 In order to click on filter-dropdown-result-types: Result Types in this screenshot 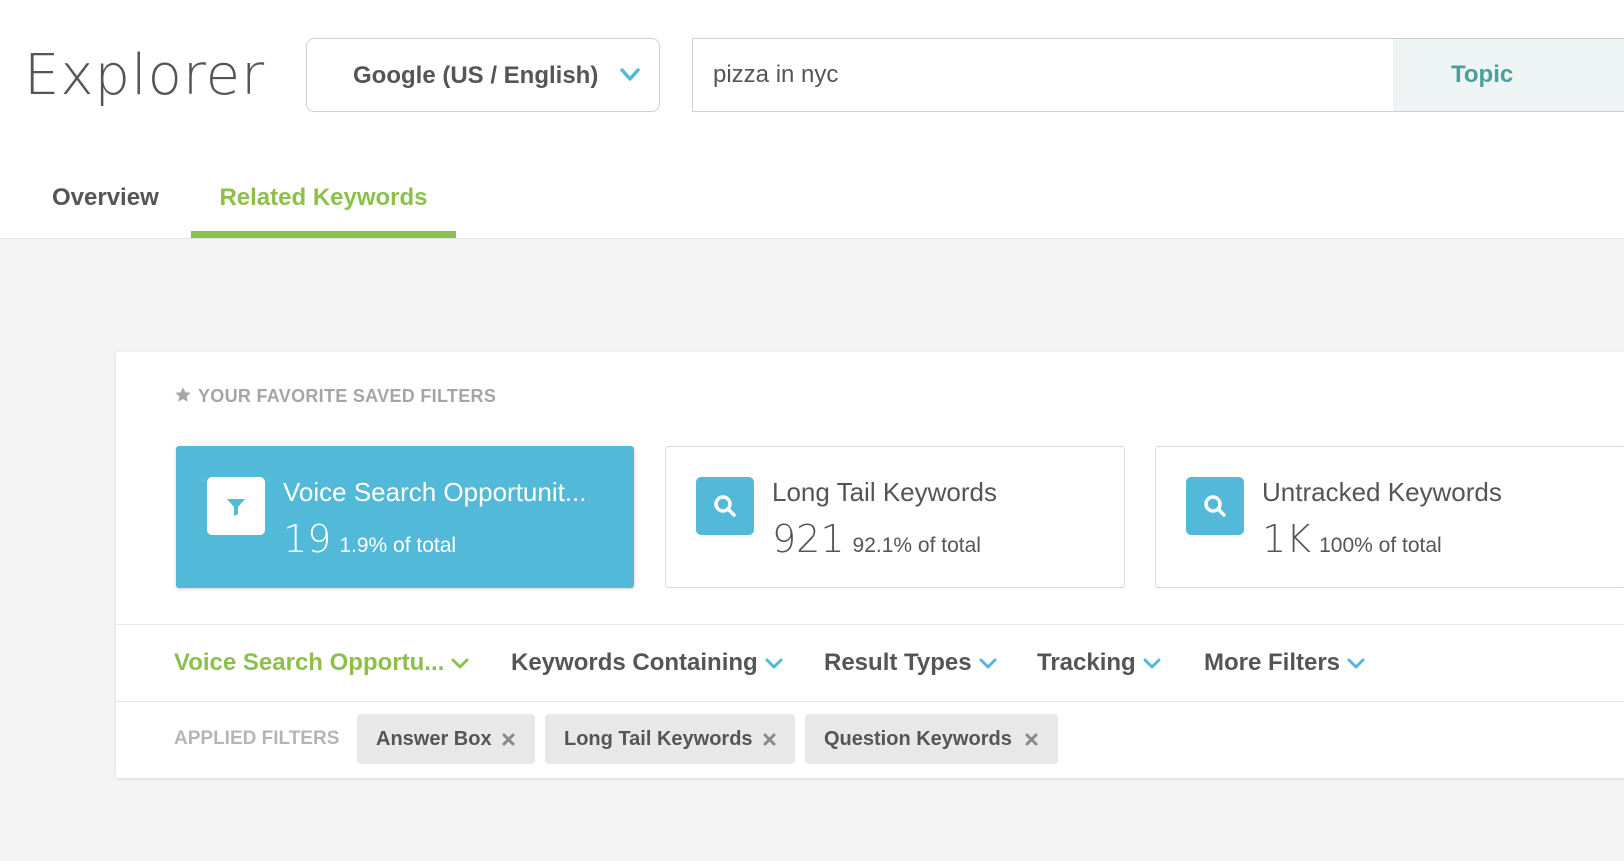, I will do `click(911, 663)`.